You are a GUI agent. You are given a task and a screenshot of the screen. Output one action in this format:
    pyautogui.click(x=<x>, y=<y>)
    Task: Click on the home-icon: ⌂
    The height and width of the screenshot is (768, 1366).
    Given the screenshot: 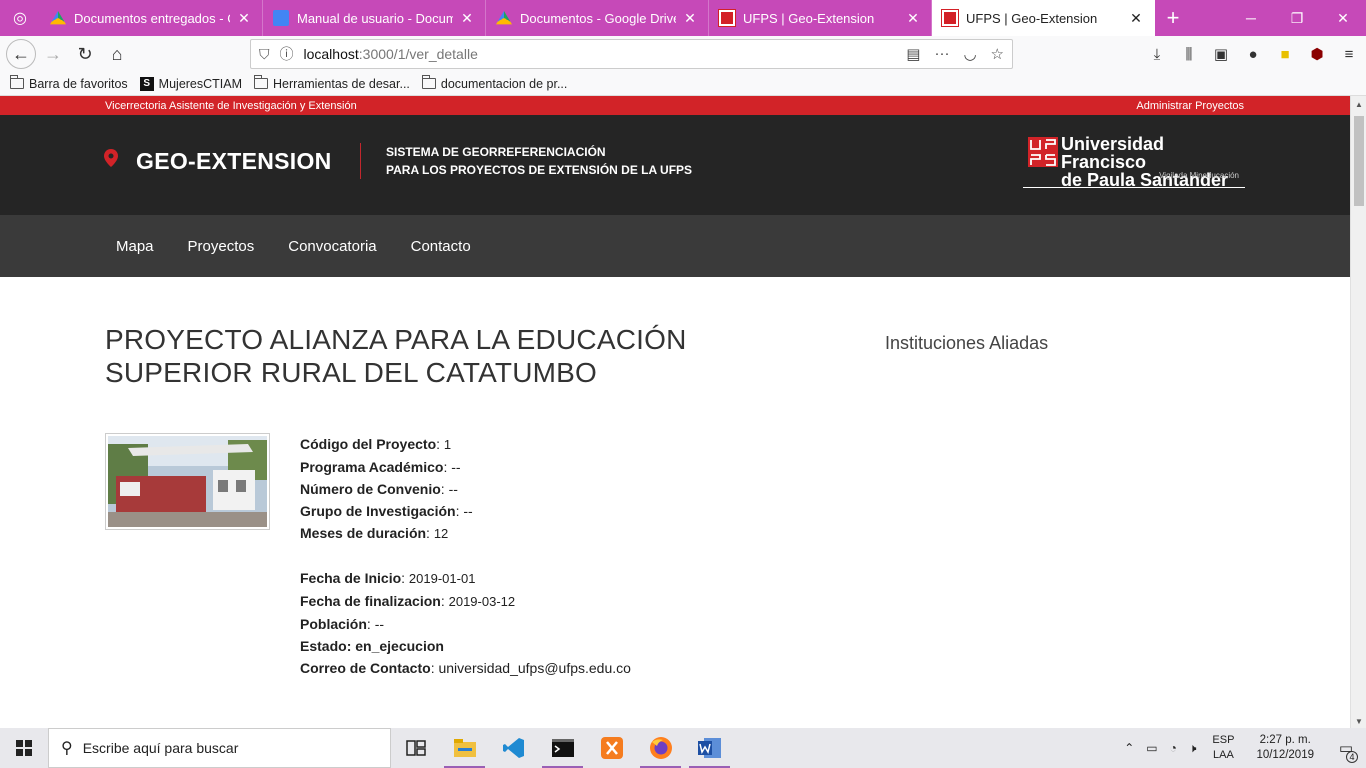 What is the action you would take?
    pyautogui.click(x=117, y=54)
    